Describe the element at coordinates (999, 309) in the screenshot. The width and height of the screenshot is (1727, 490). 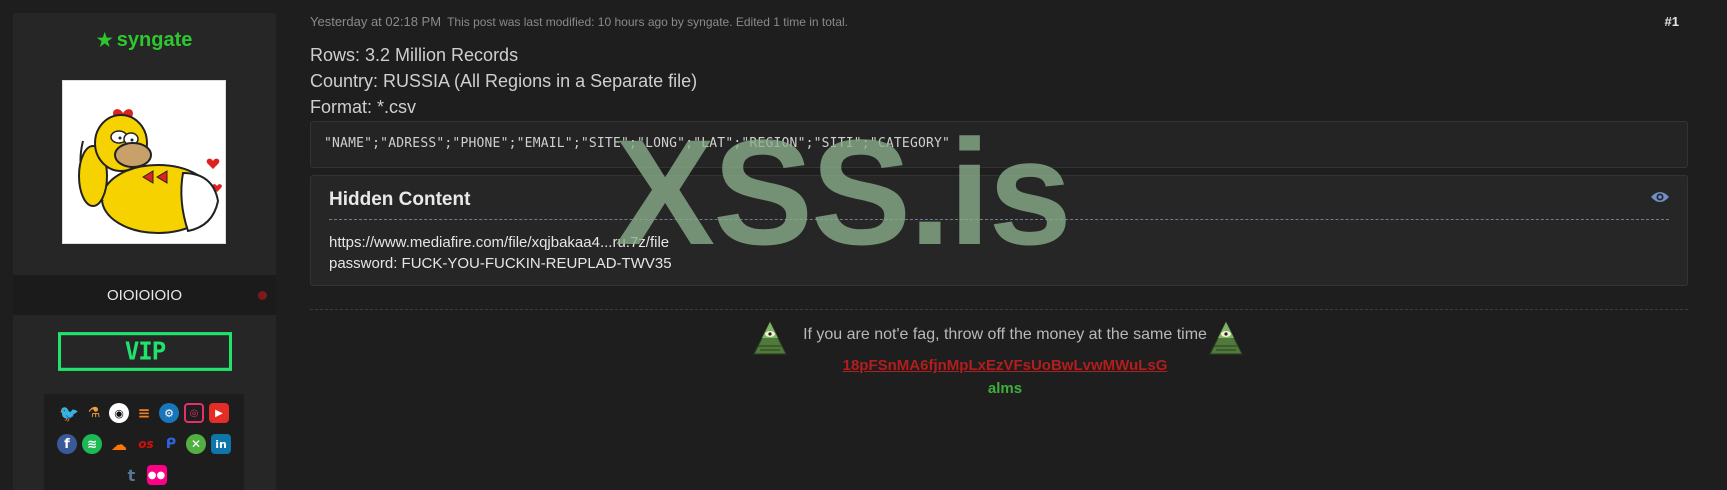
I see `signature-divider` at that location.